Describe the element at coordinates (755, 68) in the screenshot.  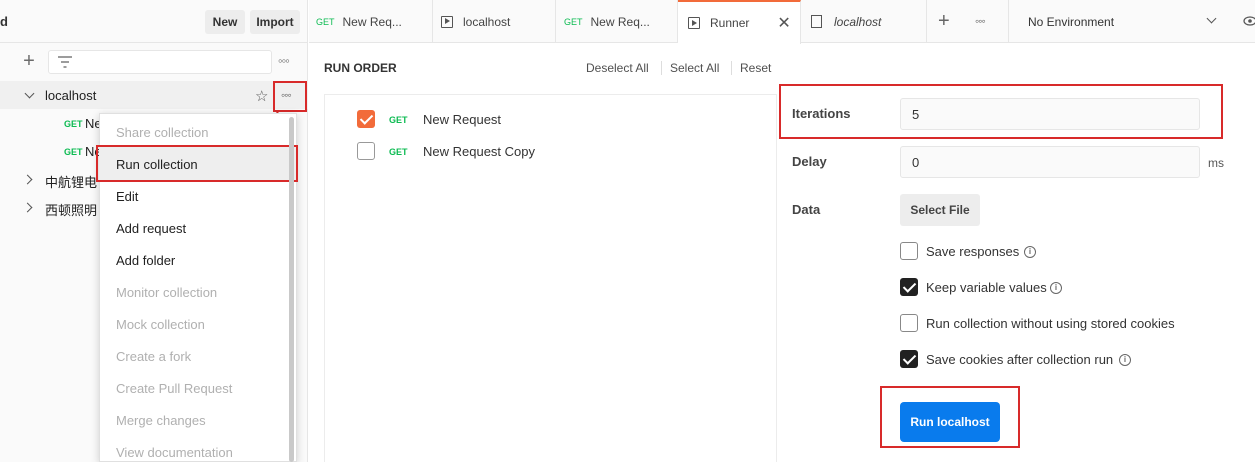
I see `reset-button: Reset` at that location.